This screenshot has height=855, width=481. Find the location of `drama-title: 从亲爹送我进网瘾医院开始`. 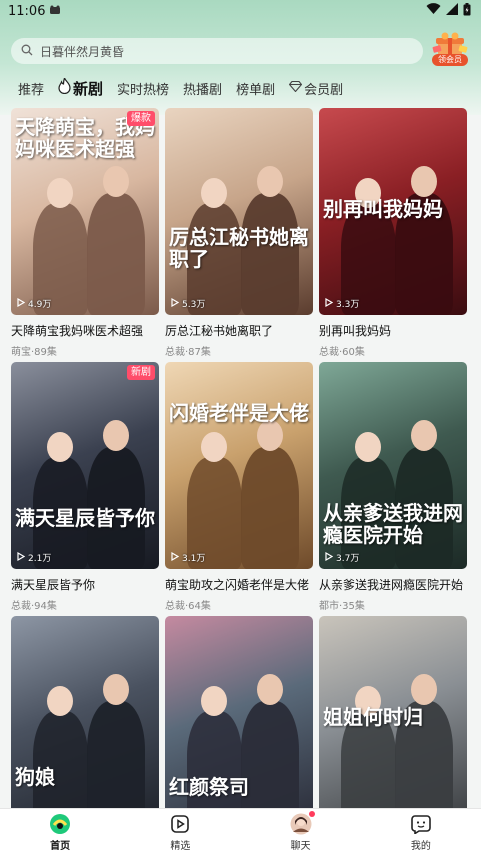

drama-title: 从亲爹送我进网瘾医院开始 is located at coordinates (393, 584).